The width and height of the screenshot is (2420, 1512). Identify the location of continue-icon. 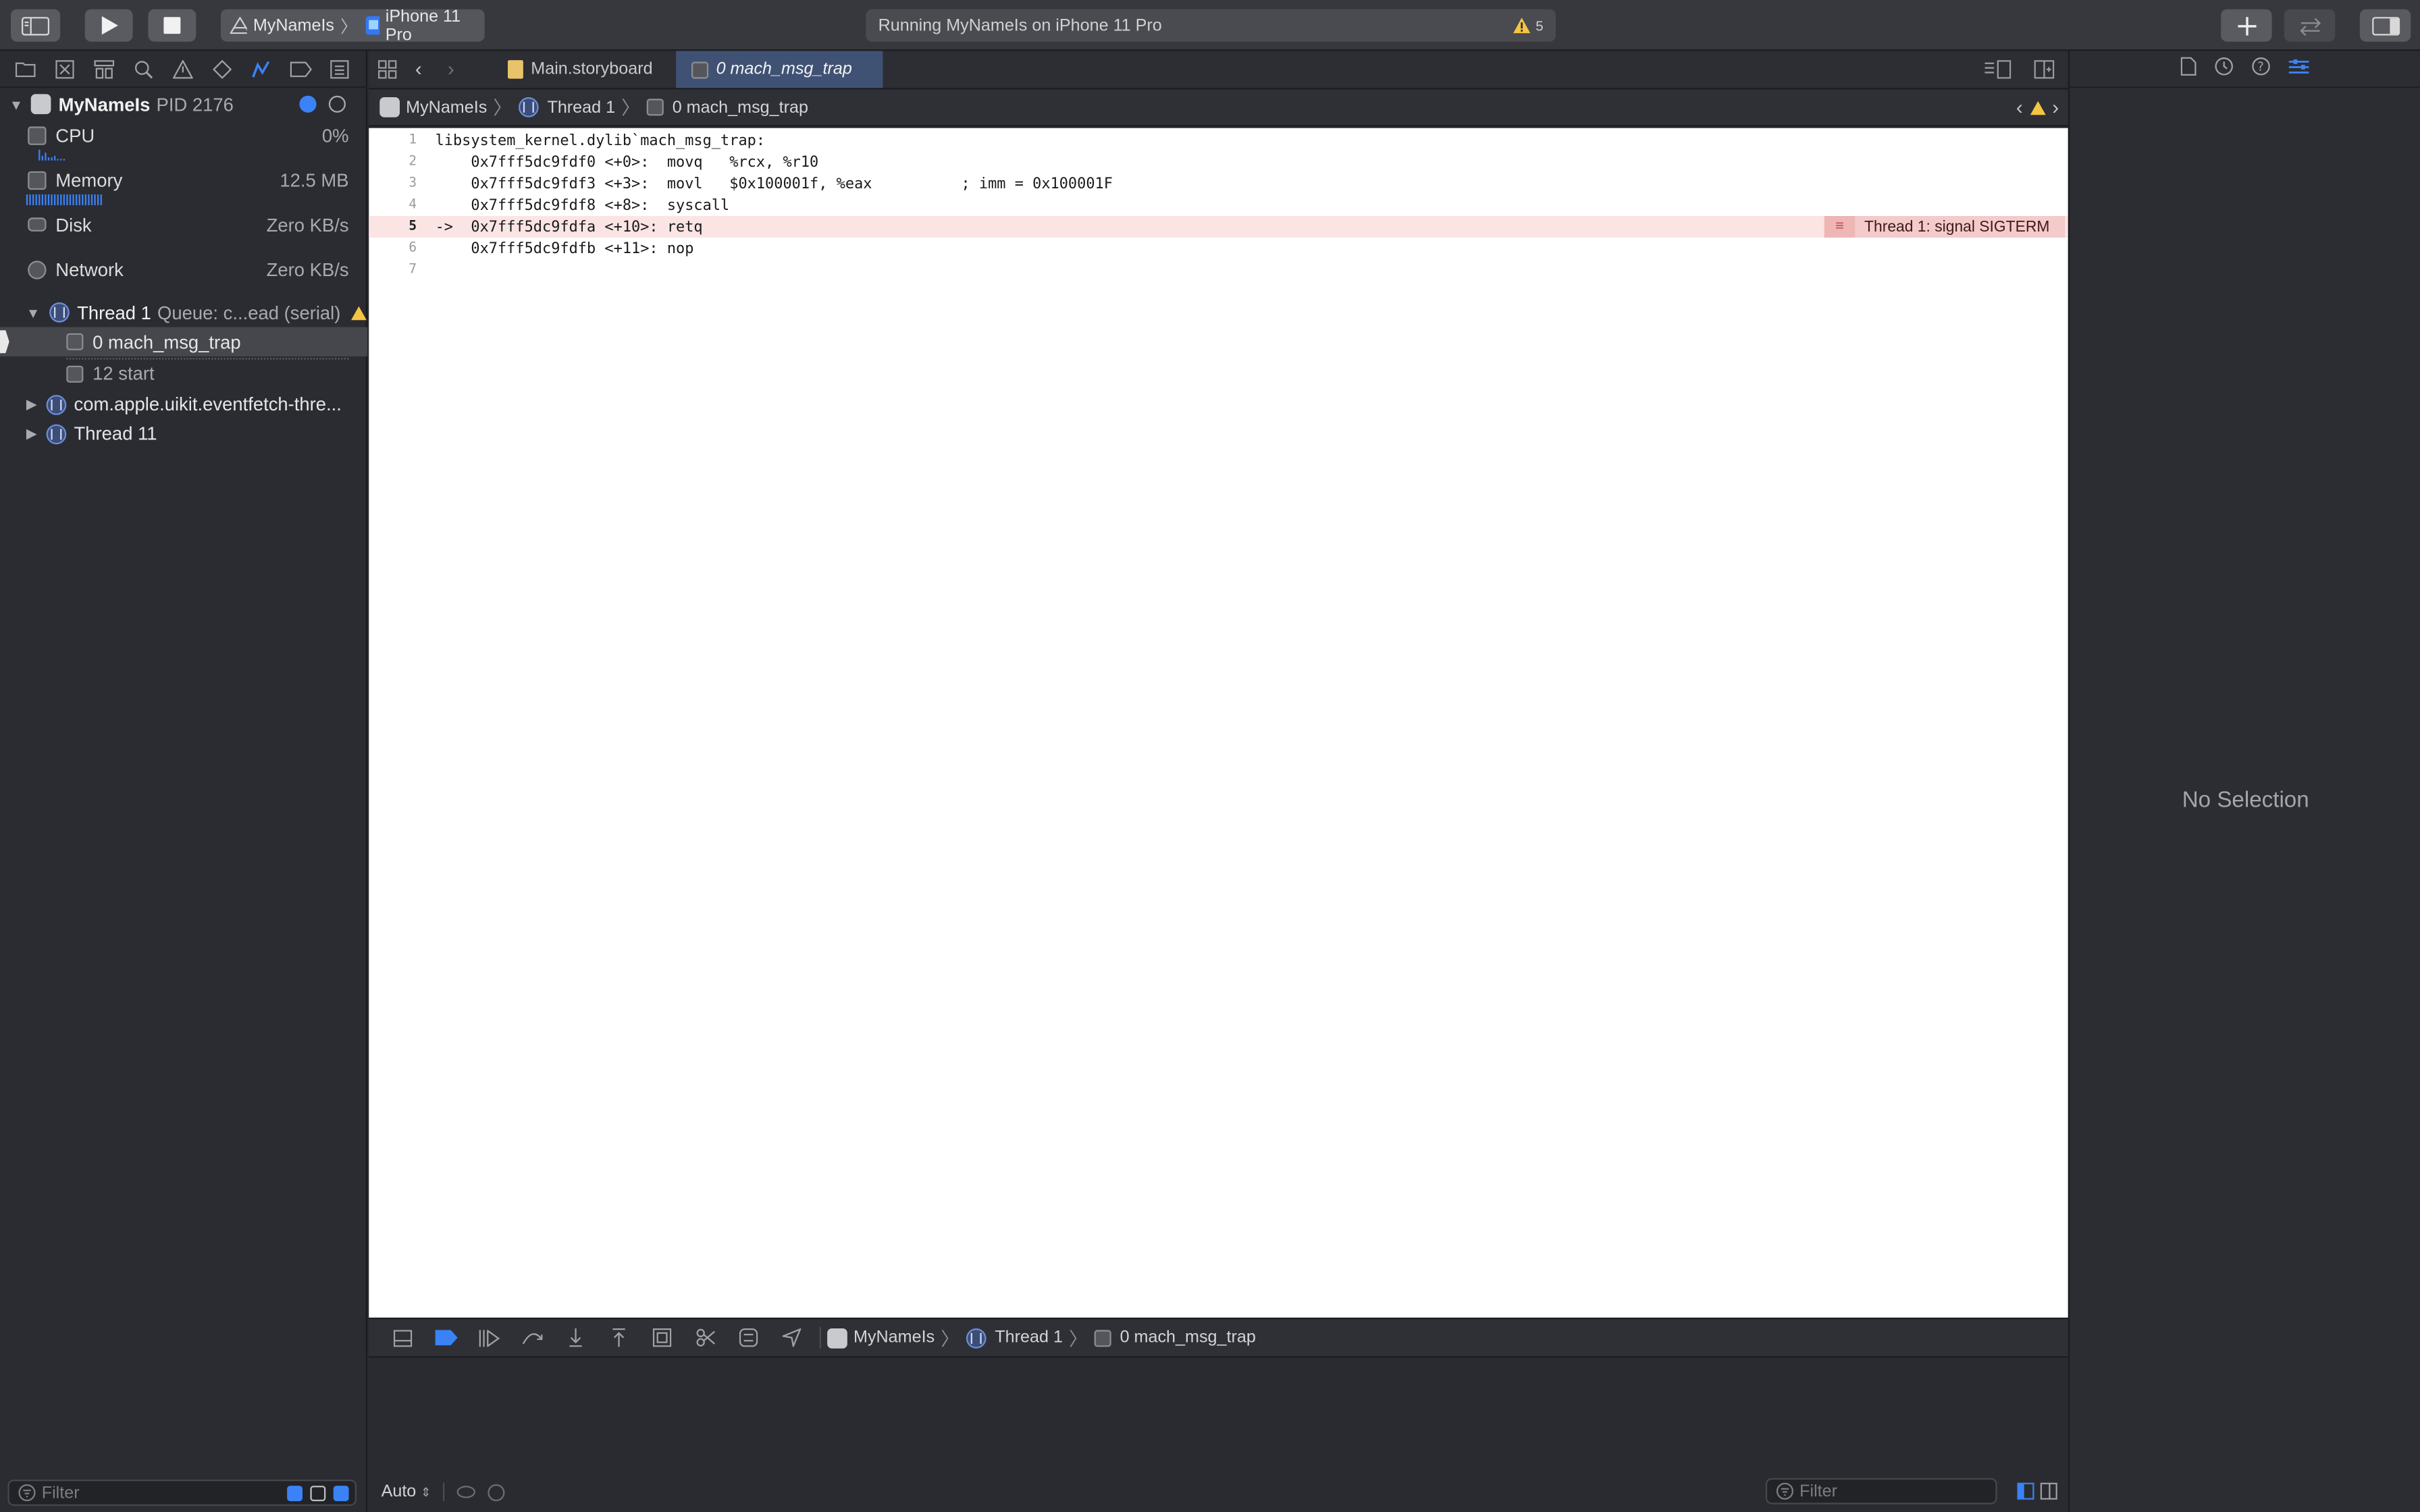
(489, 1338).